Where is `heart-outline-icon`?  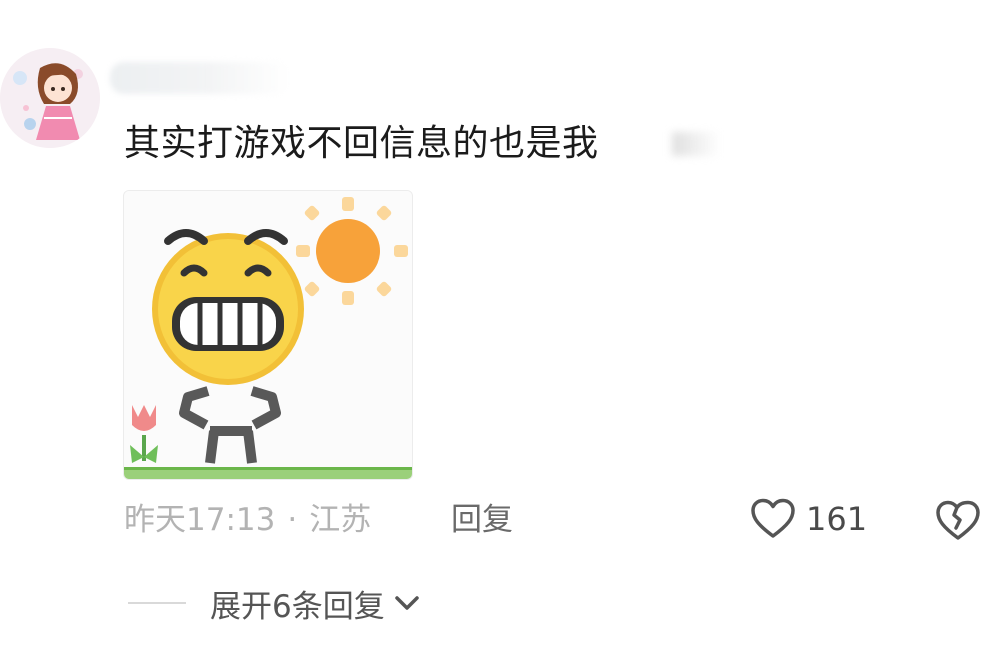 heart-outline-icon is located at coordinates (773, 518).